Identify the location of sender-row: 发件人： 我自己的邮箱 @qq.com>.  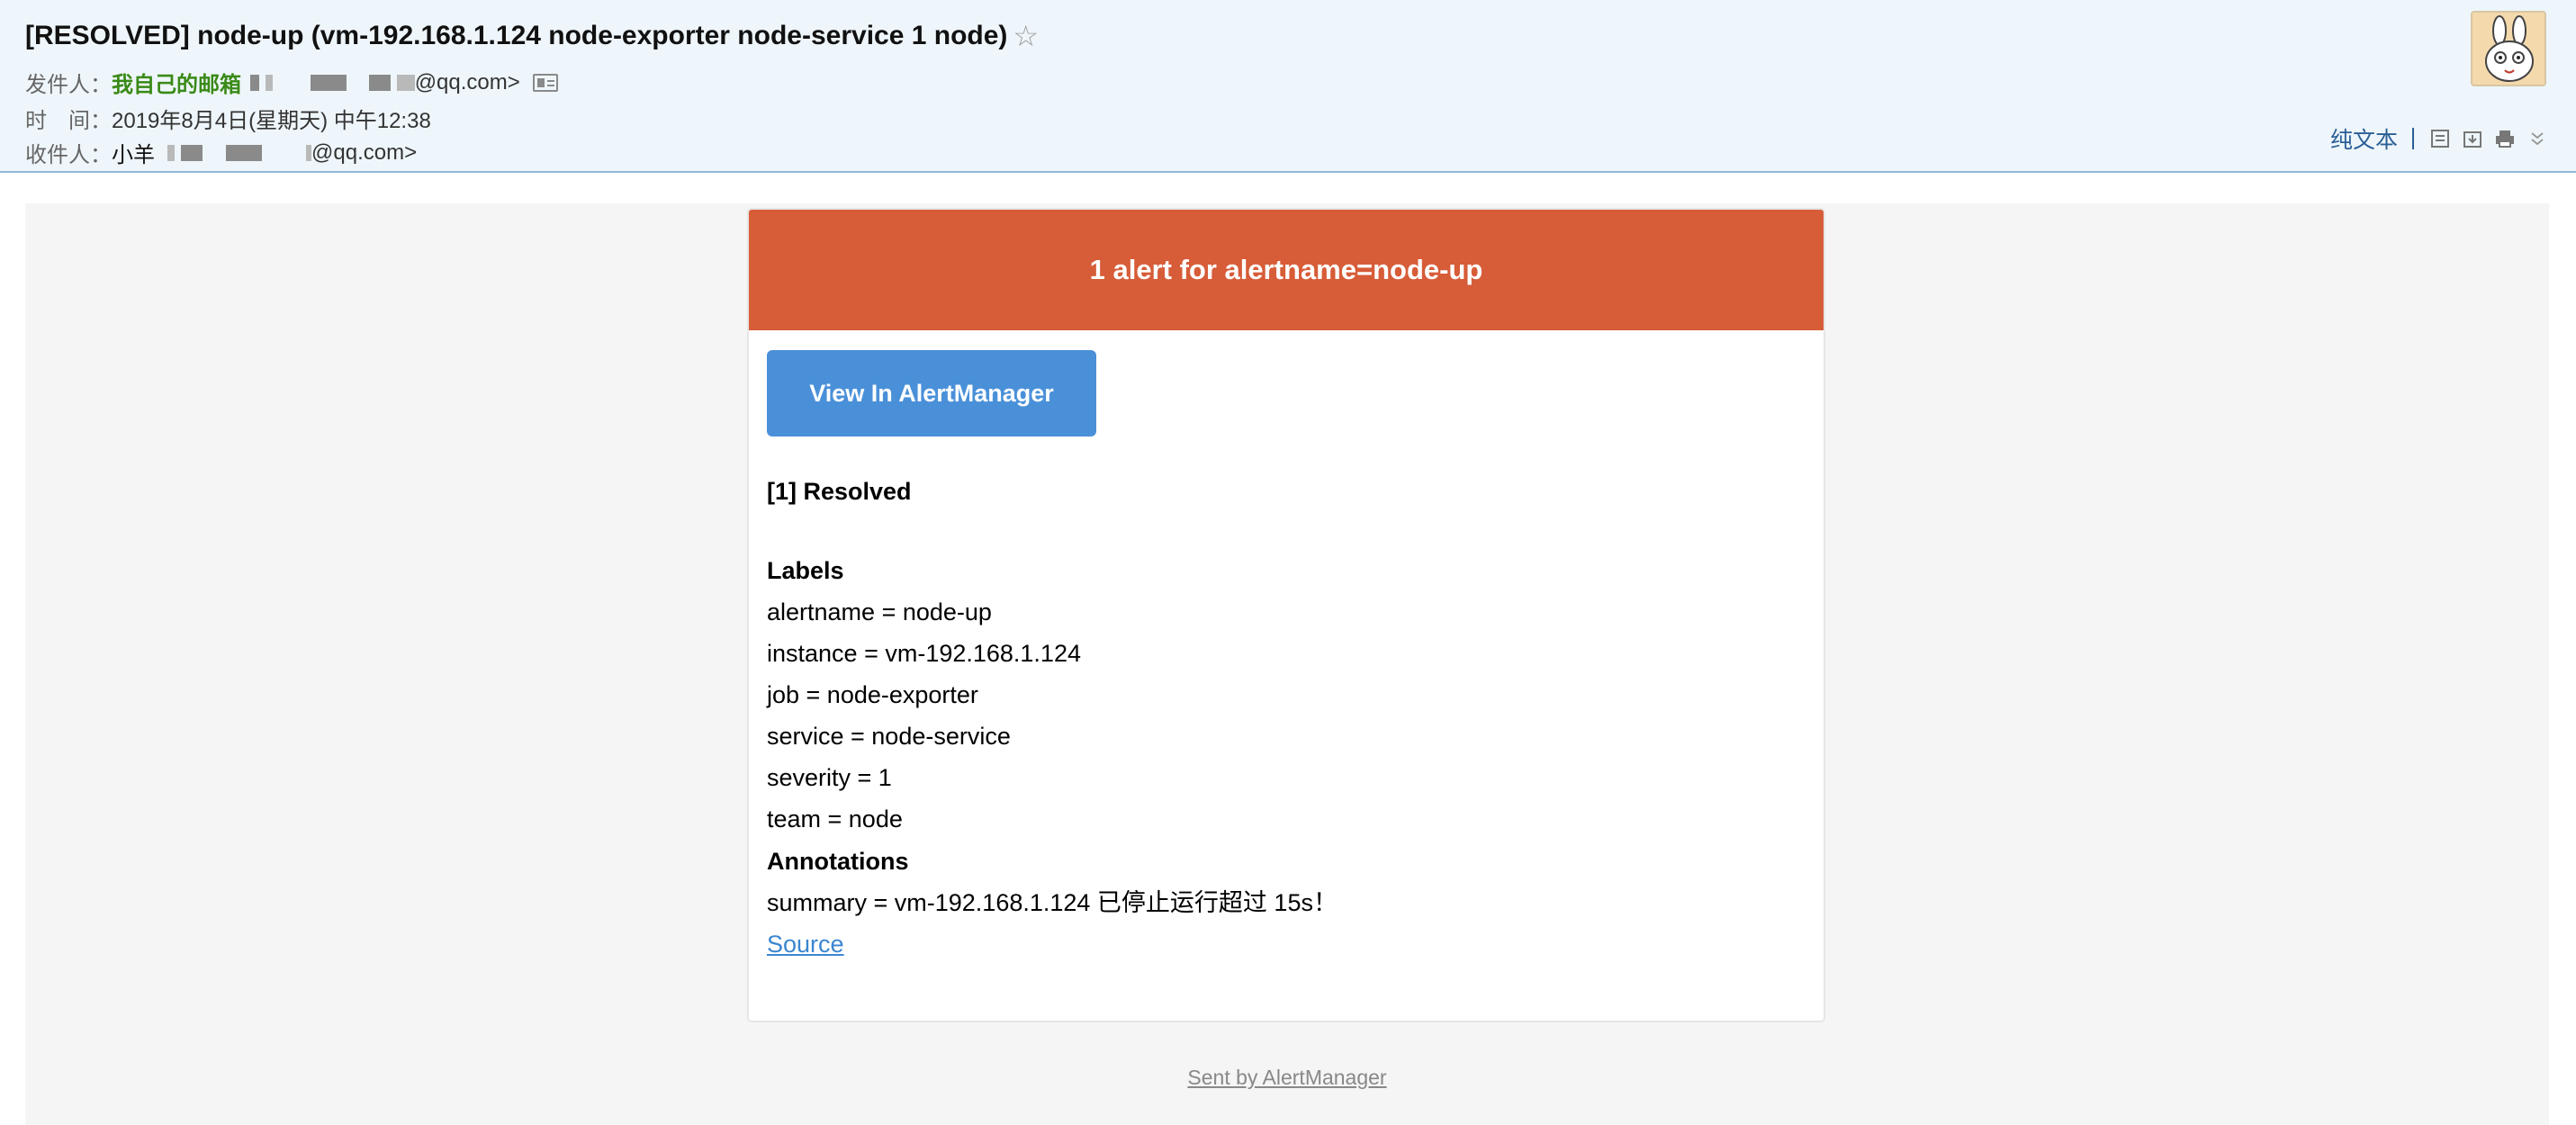
(291, 82).